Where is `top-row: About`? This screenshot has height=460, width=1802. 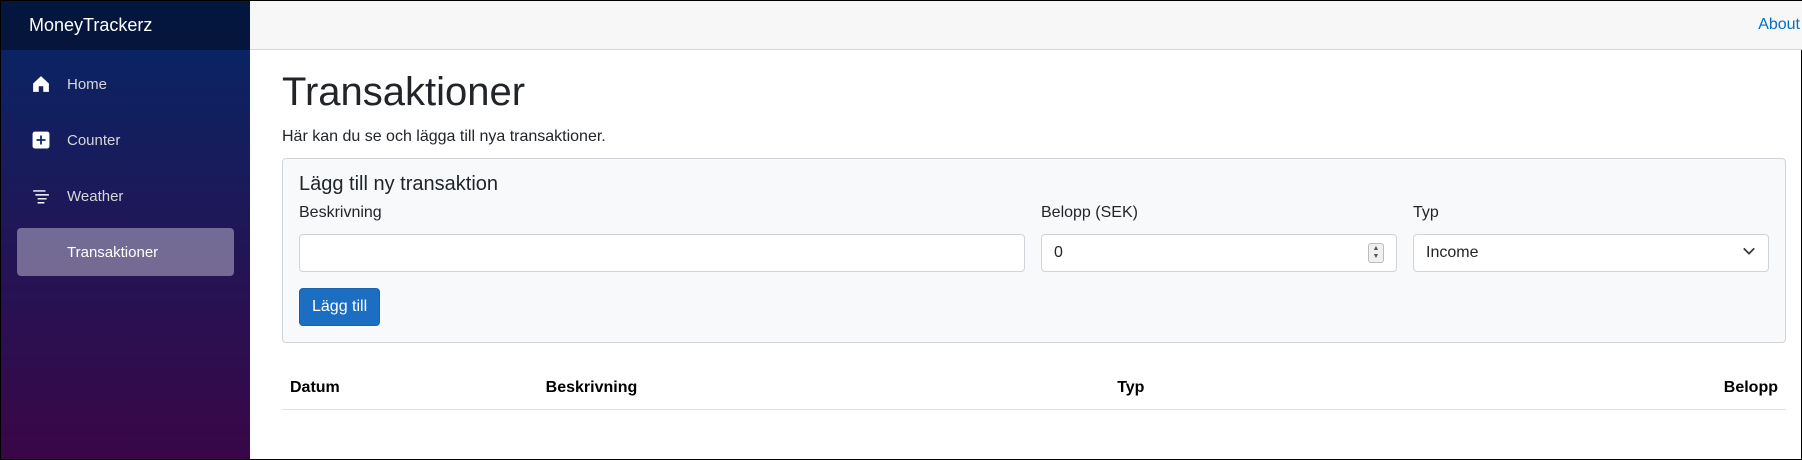
top-row: About is located at coordinates (1026, 25).